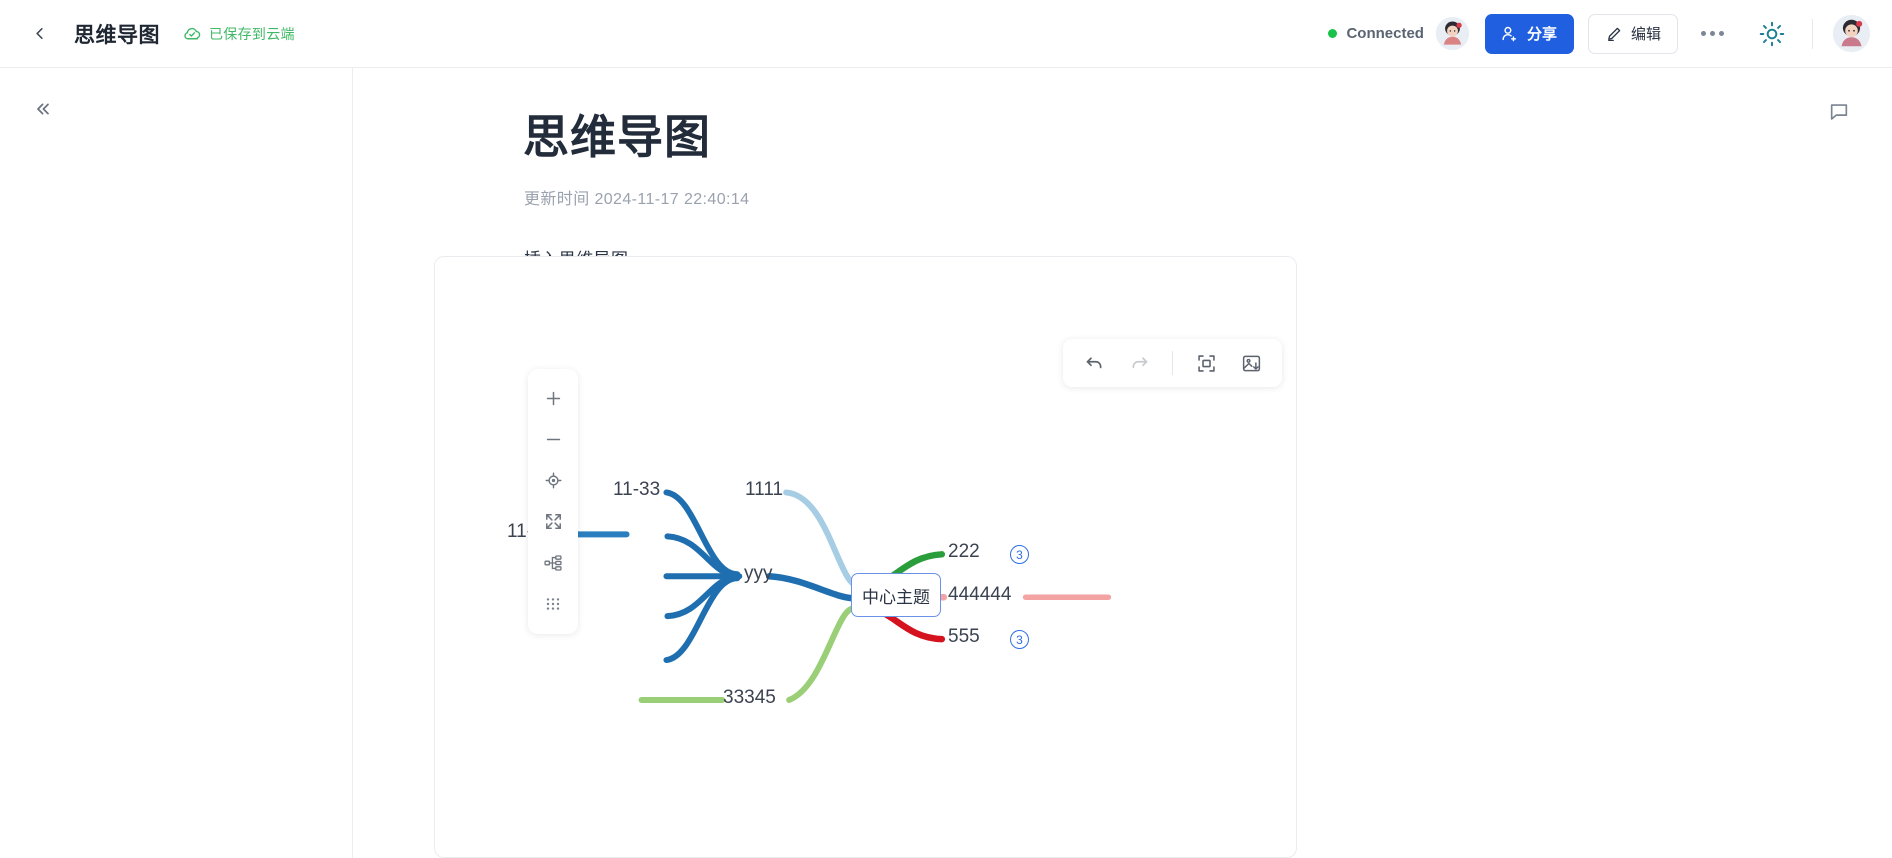  Describe the element at coordinates (1645, 34) in the screenshot. I see `edit-button-label: 编辑` at that location.